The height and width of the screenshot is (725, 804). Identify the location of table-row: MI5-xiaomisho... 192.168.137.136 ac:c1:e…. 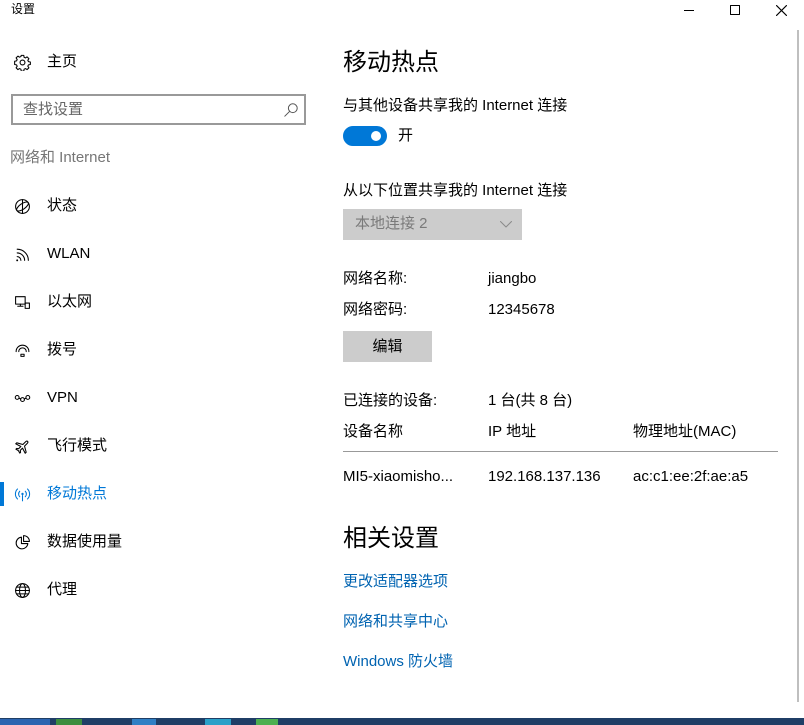
(563, 477).